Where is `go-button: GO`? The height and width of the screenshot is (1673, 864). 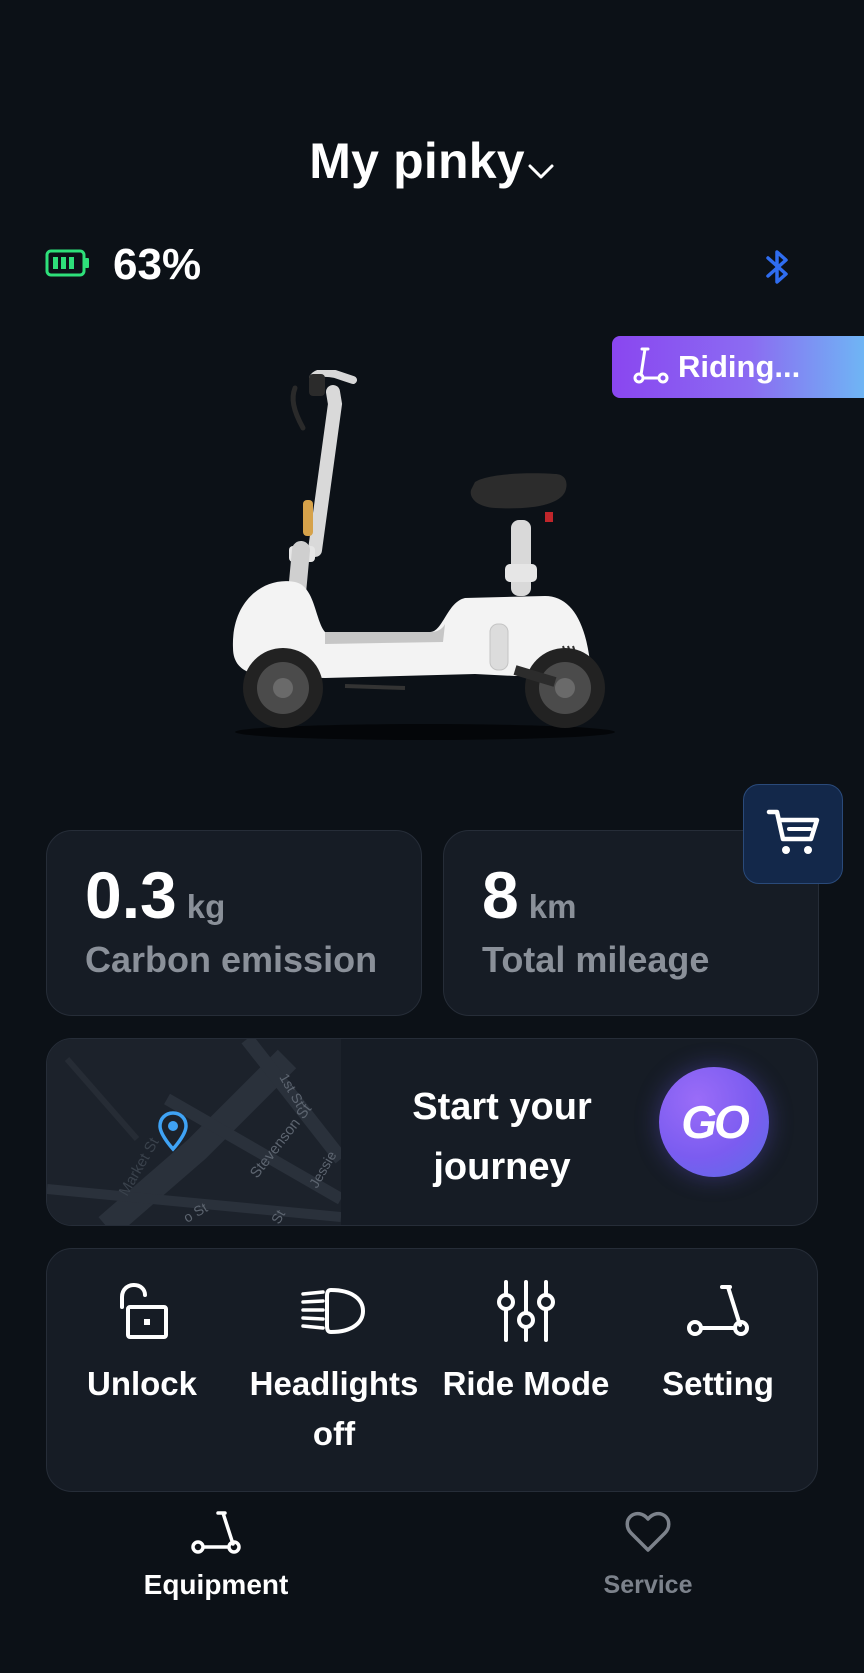 go-button: GO is located at coordinates (714, 1122).